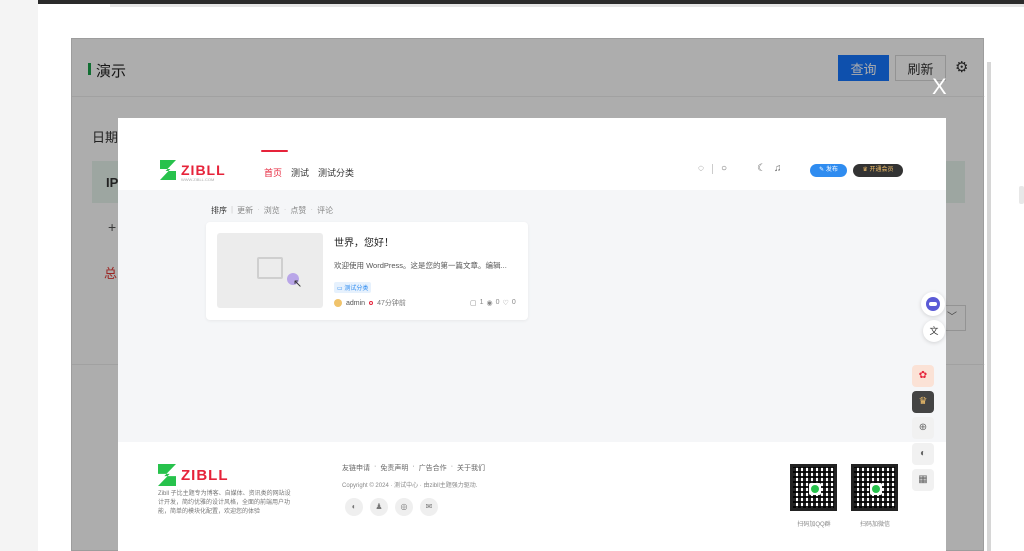 This screenshot has width=1024, height=551. What do you see at coordinates (379, 507) in the screenshot?
I see `qq-icon: ♟` at bounding box center [379, 507].